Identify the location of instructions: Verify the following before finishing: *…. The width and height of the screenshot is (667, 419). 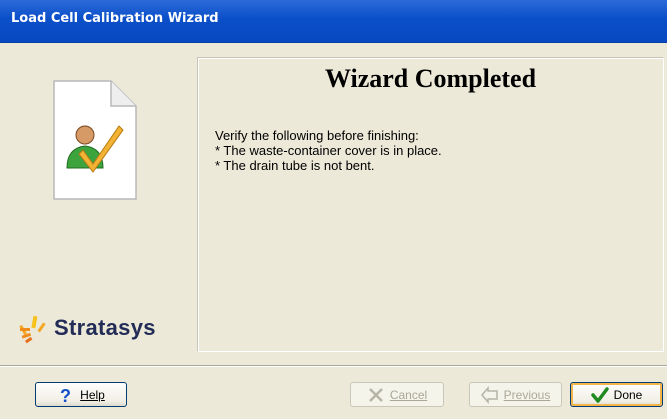
(328, 150).